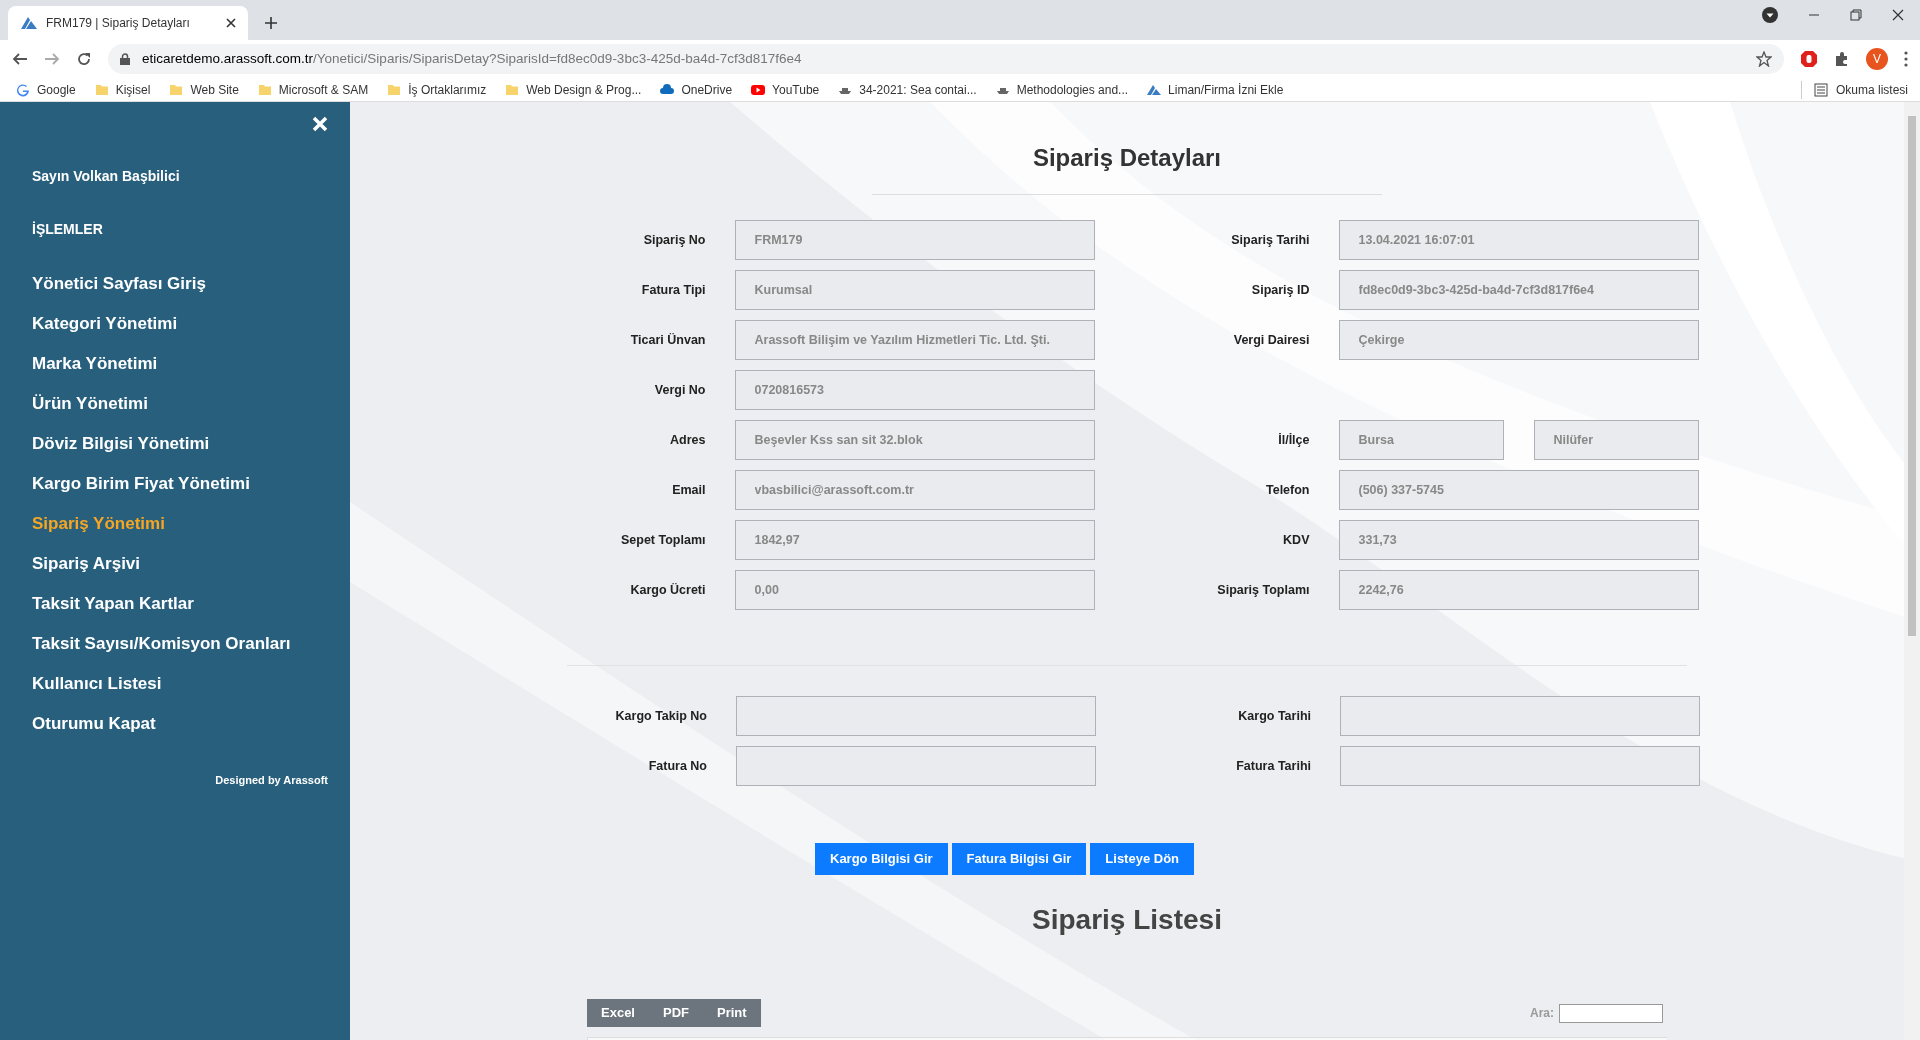 Image resolution: width=1920 pixels, height=1040 pixels. What do you see at coordinates (1127, 157) in the screenshot?
I see `page-title: Sipariş Detayları` at bounding box center [1127, 157].